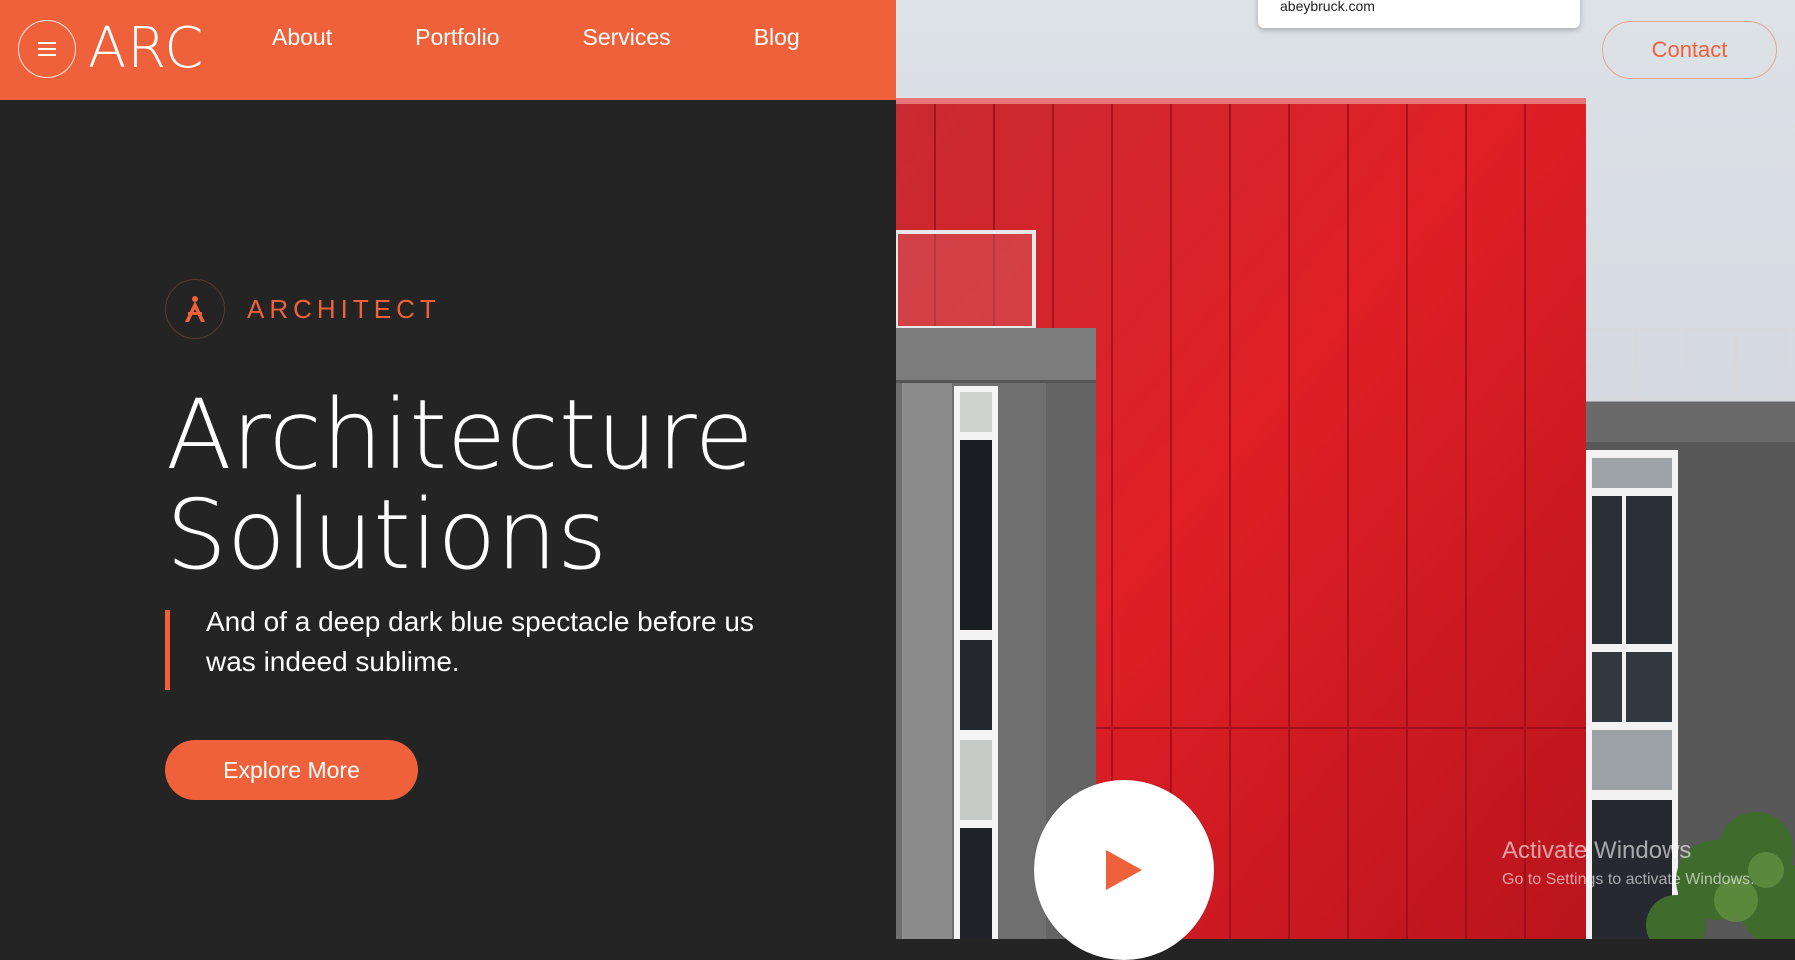 This screenshot has height=960, width=1795. I want to click on hamburger-icon, so click(47, 49).